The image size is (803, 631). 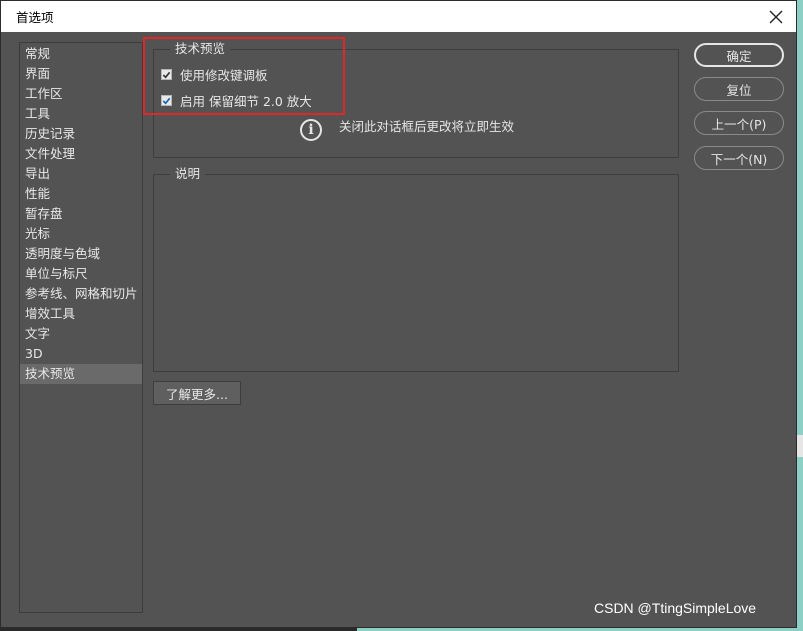 I want to click on info-message: i 关闭此对话框后更改将立即生效, so click(x=407, y=130).